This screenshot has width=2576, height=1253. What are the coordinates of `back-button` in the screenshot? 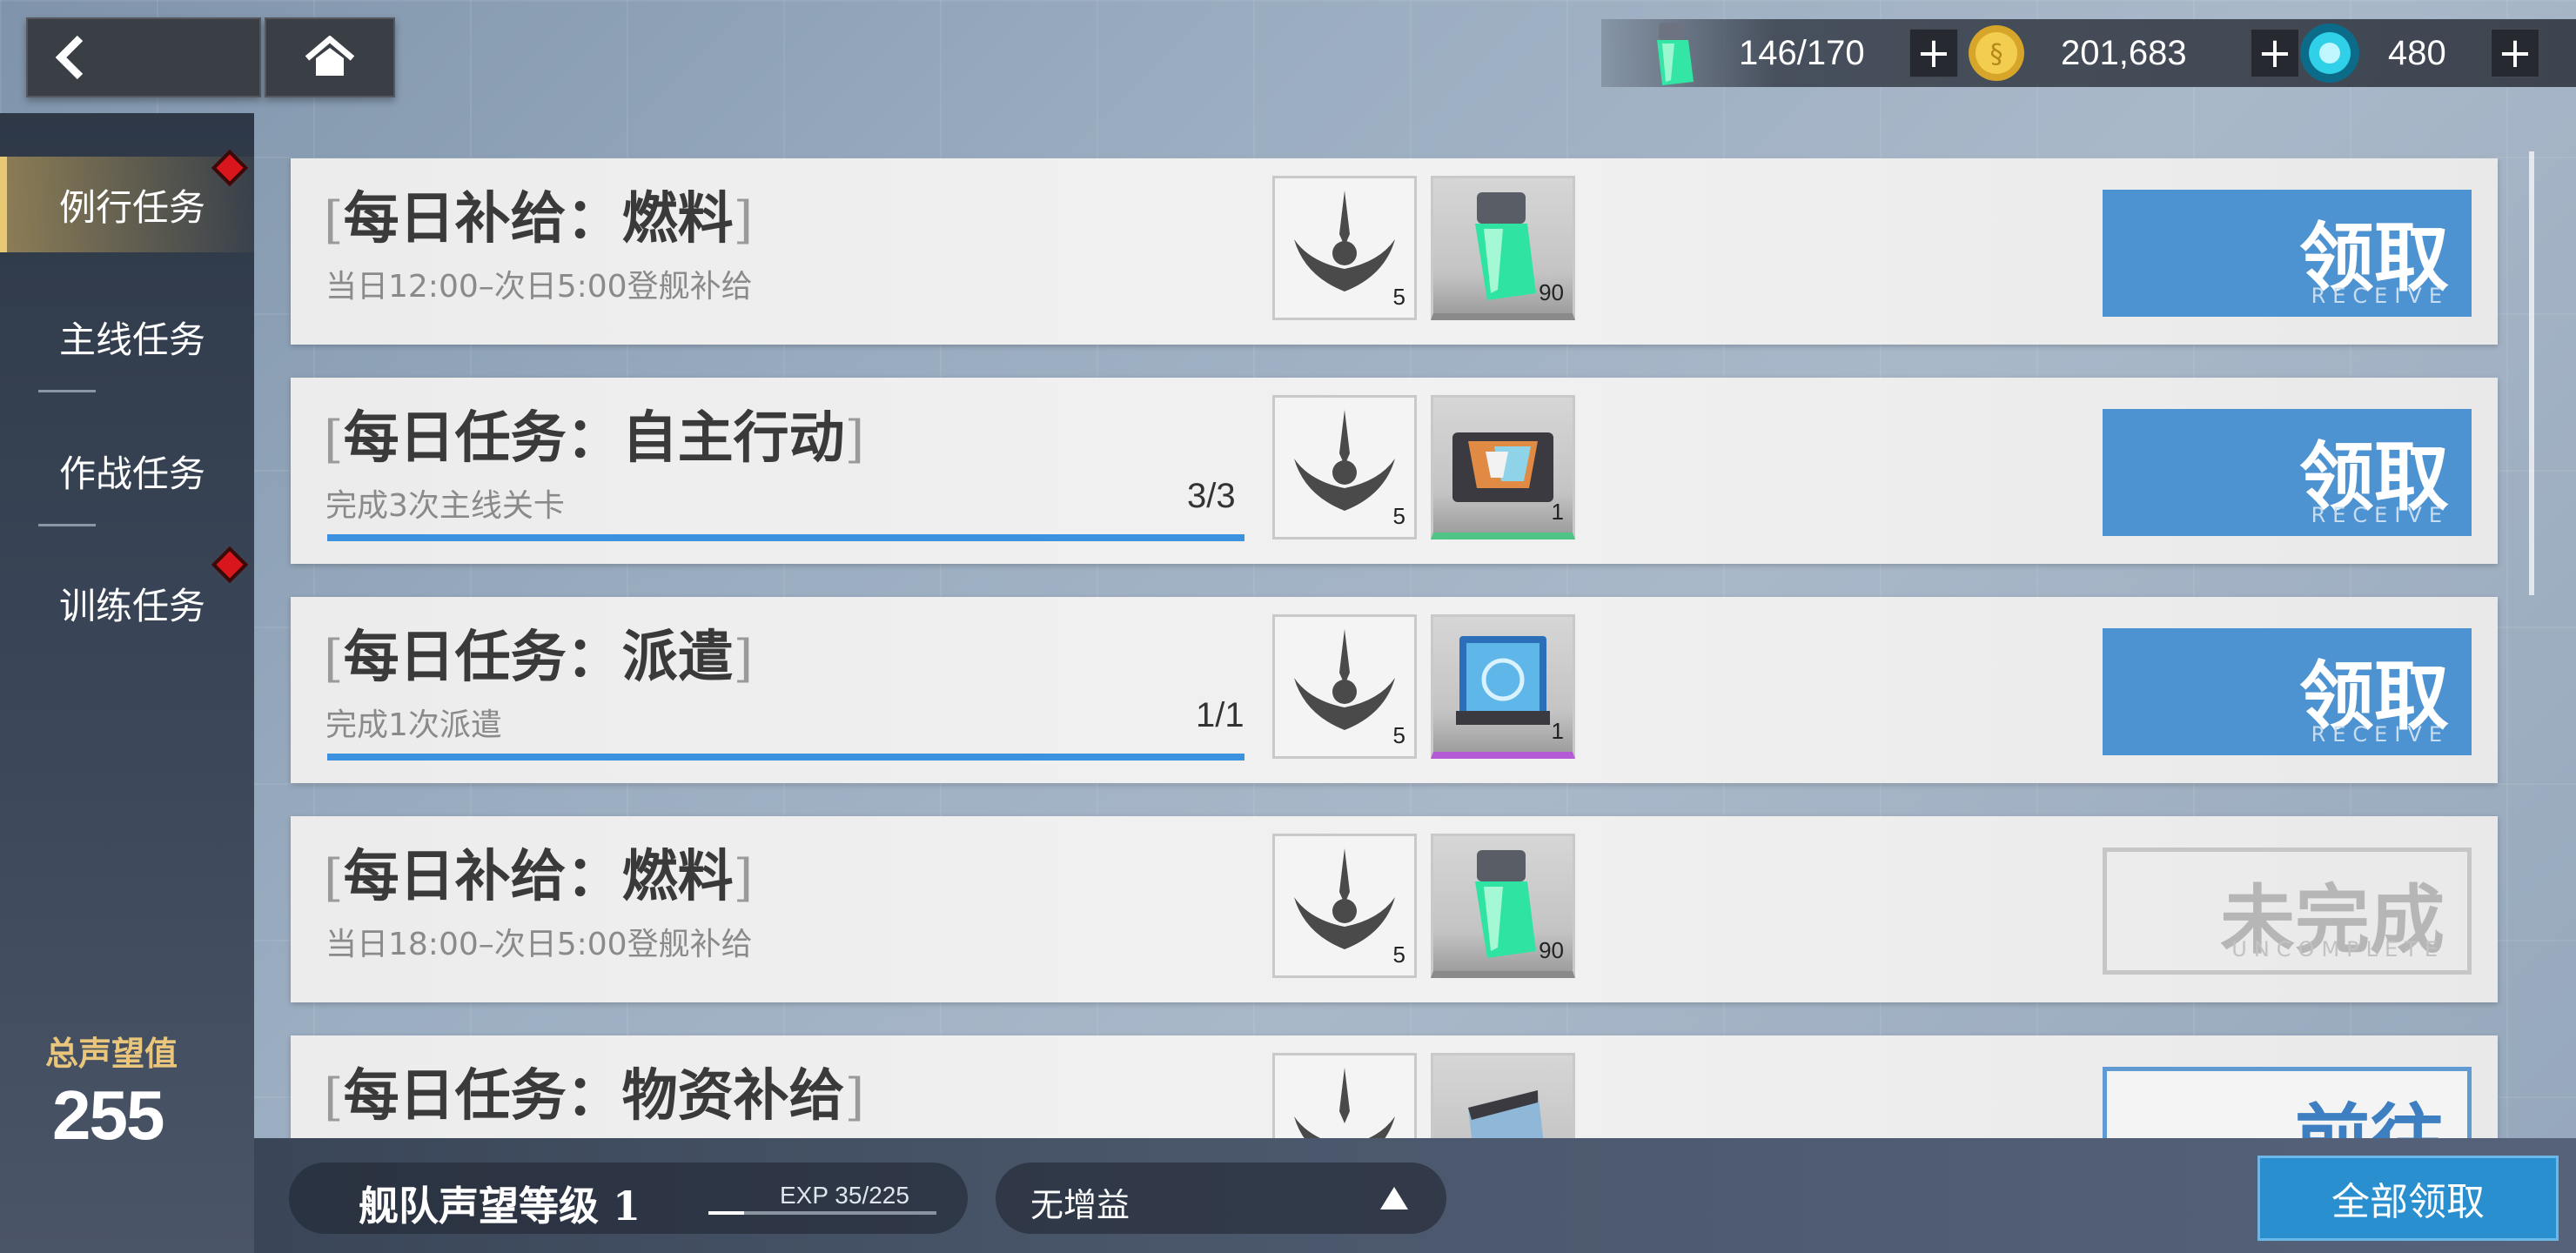 It's located at (143, 57).